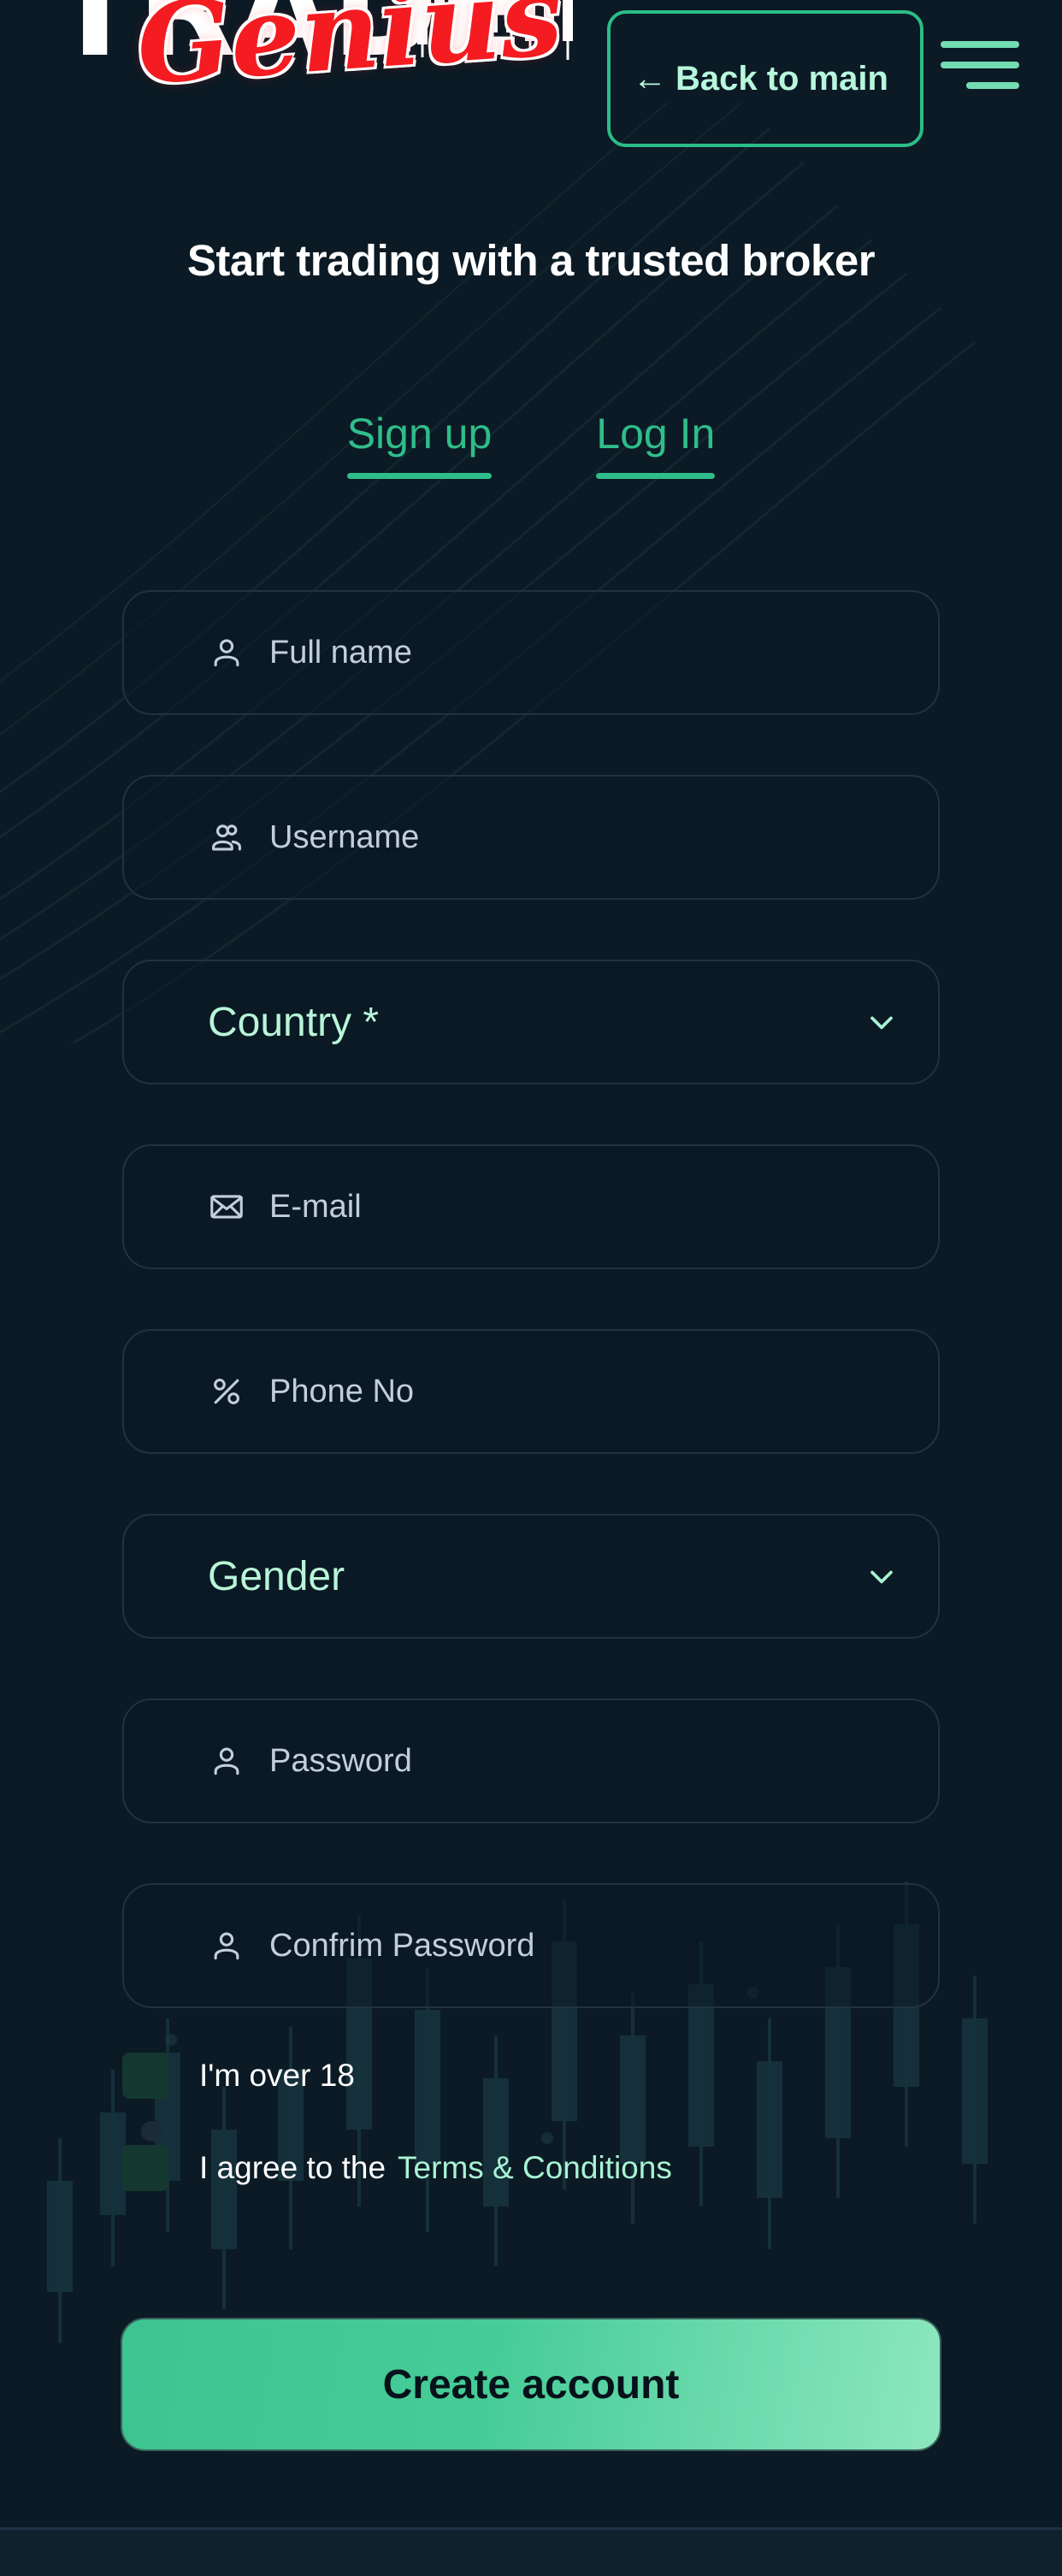  Describe the element at coordinates (308, 93) in the screenshot. I see `brand-logo: TRADE Genius` at that location.